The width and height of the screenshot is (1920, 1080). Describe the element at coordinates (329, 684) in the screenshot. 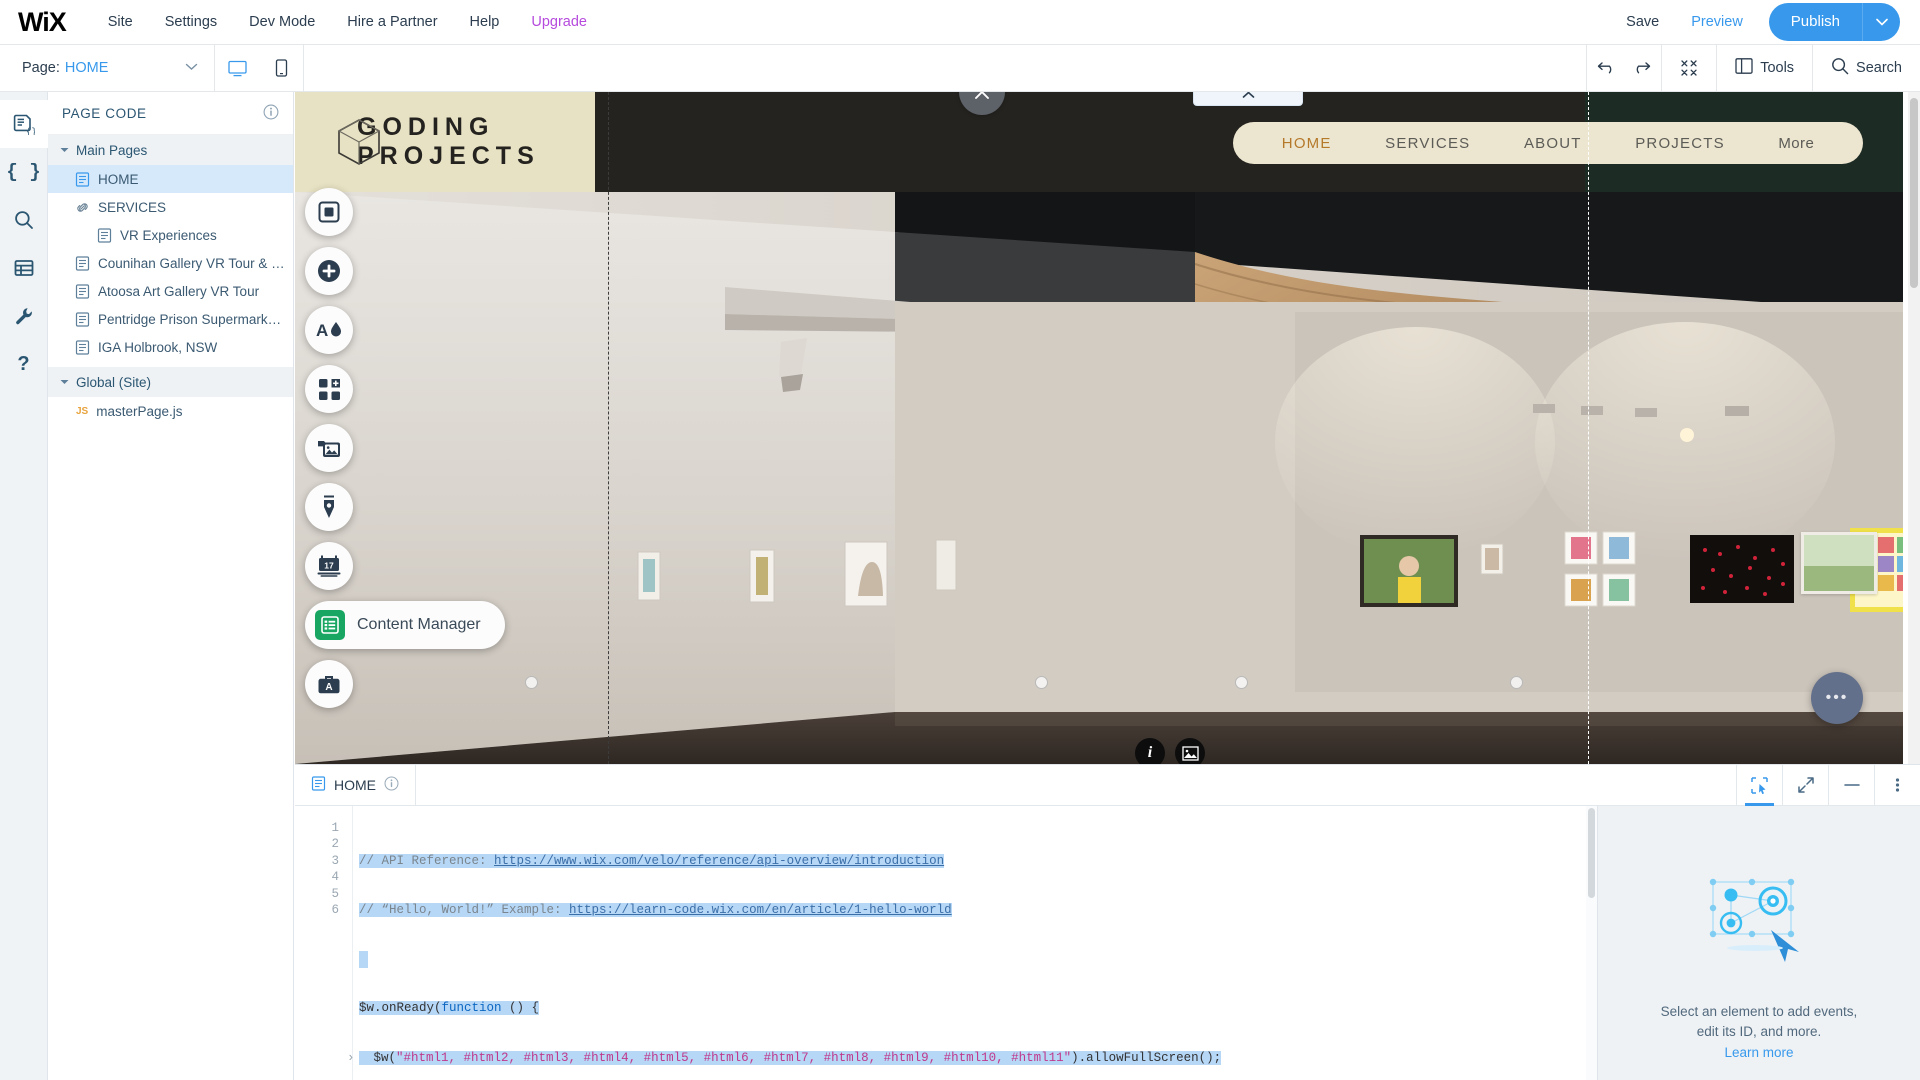

I see `ascend-briefcase-icon: A` at that location.